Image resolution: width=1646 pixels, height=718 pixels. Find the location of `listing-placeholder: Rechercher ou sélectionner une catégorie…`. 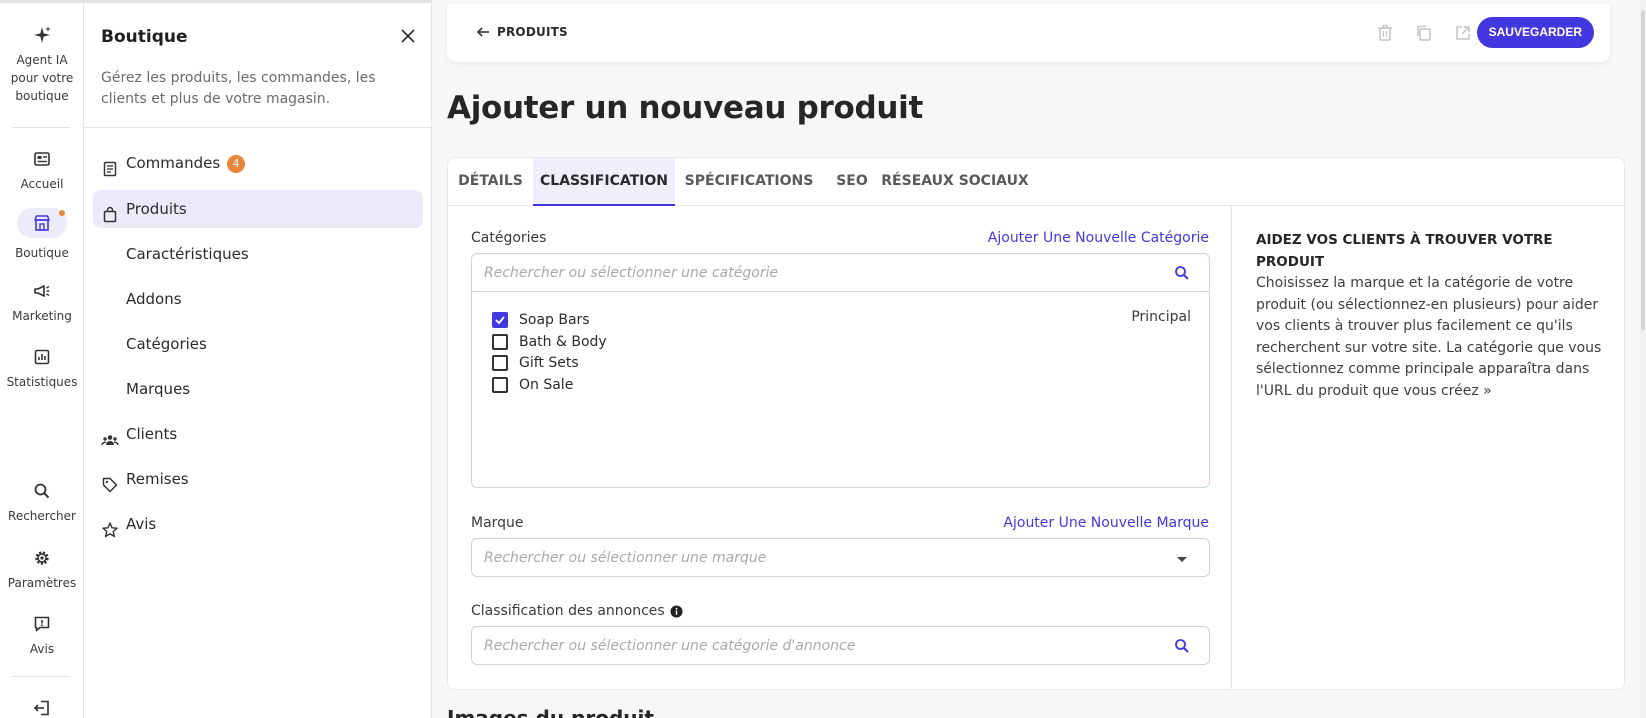

listing-placeholder: Rechercher ou sélectionner une catégorie… is located at coordinates (670, 646).